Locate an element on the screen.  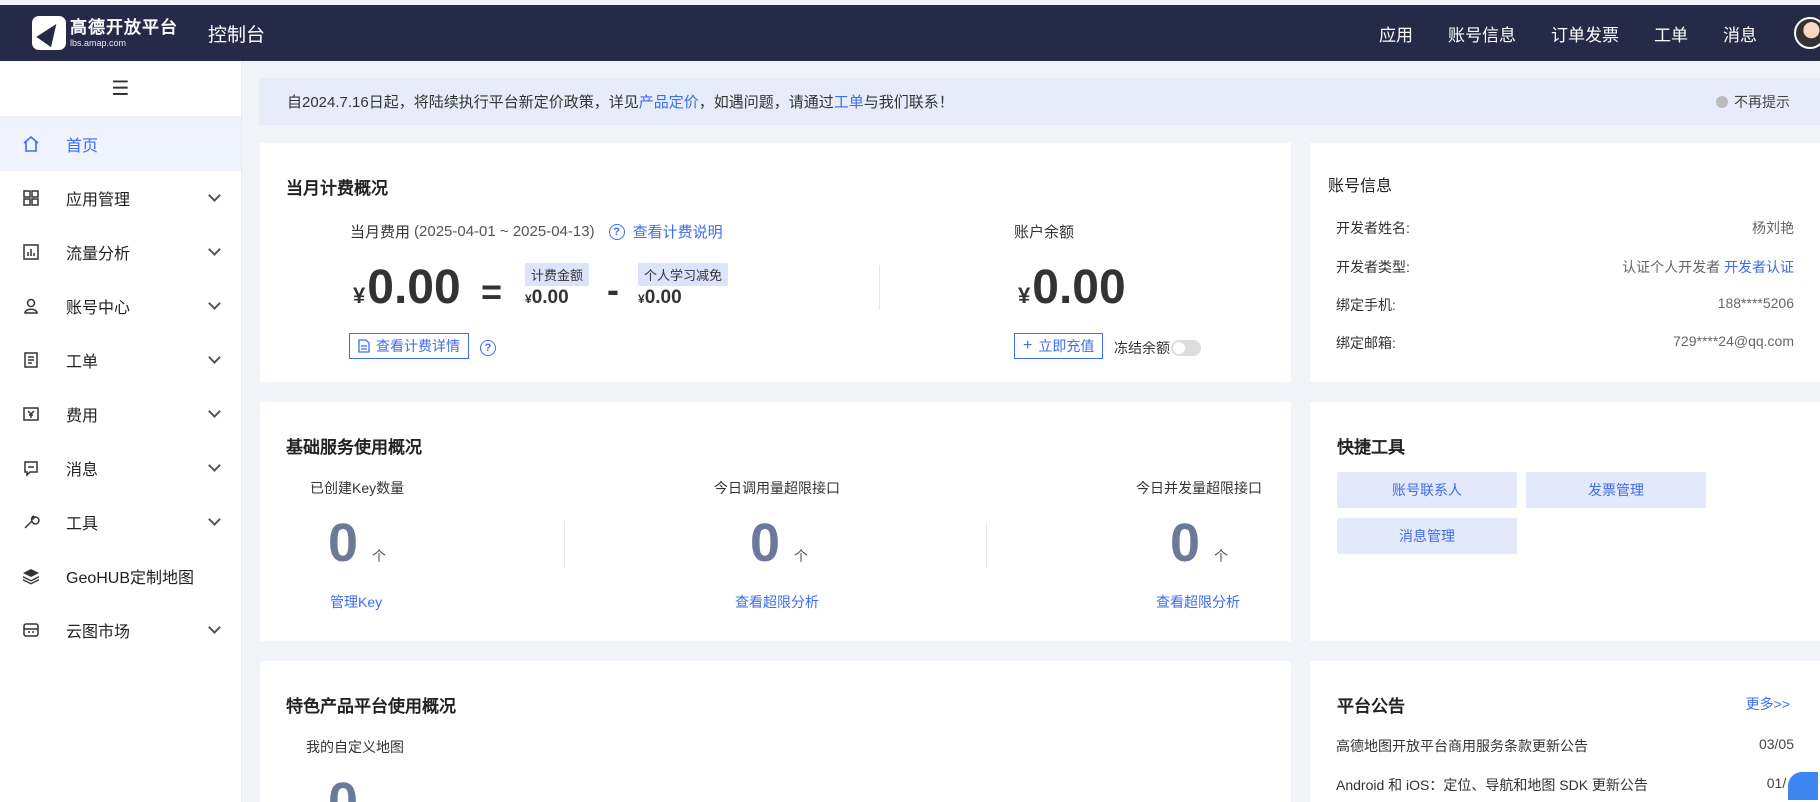
sidebar-item-account-center: 账号中心 is located at coordinates (120, 306).